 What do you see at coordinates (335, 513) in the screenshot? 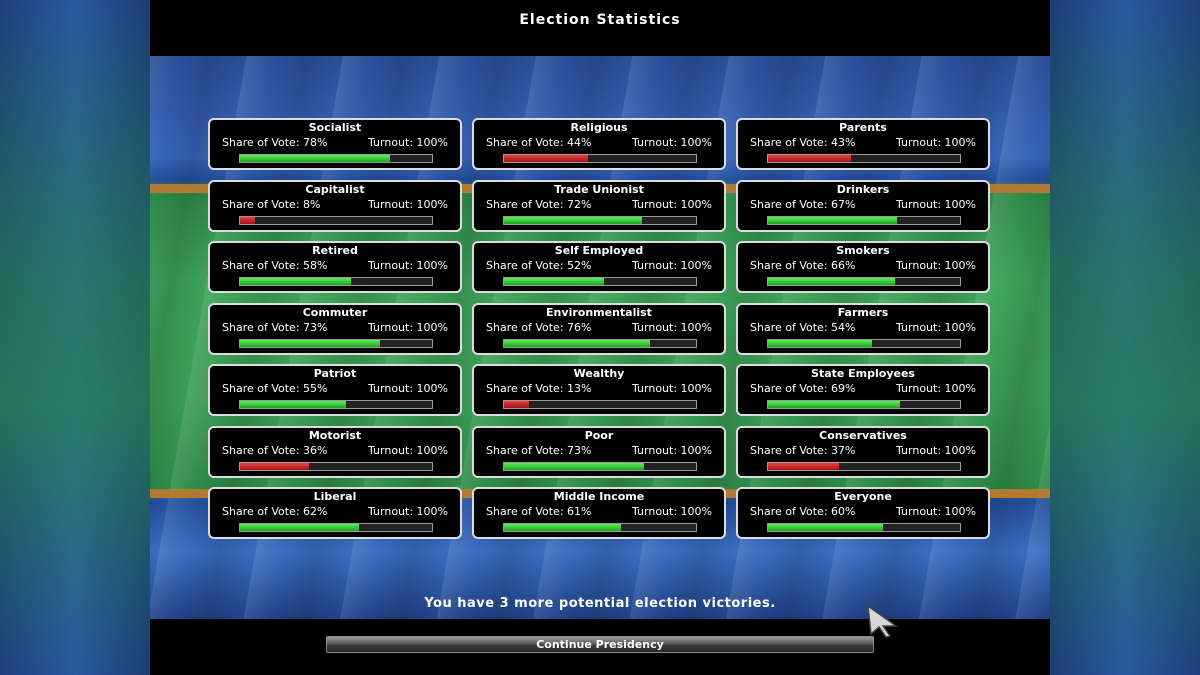
I see `voter-group-card: Liberal Share of Vote: 62% Turnout: 100%` at bounding box center [335, 513].